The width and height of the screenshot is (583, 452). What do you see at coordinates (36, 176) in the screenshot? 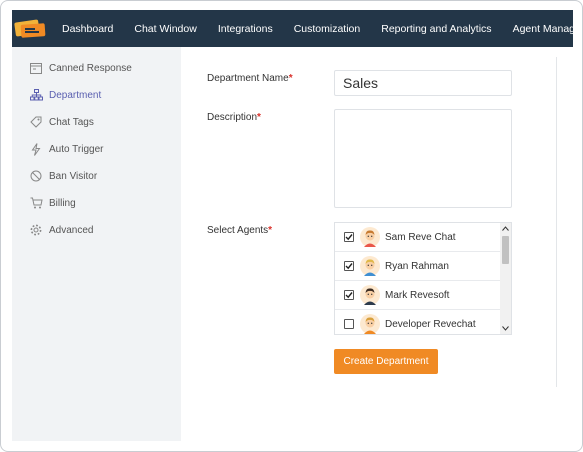
I see `ban-icon` at bounding box center [36, 176].